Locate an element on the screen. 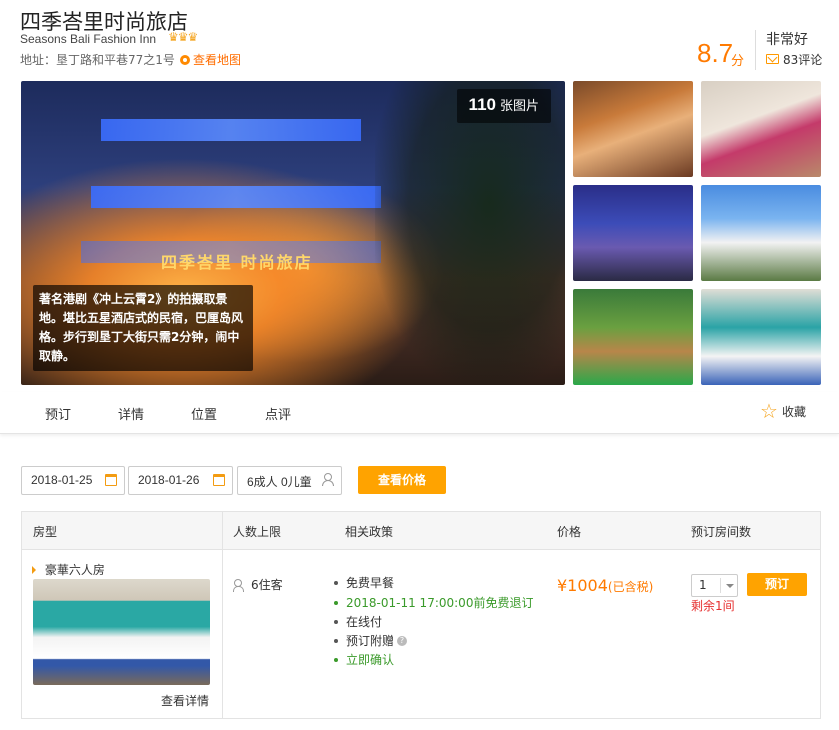 This screenshot has width=839, height=730. thumbnail-garden is located at coordinates (633, 337).